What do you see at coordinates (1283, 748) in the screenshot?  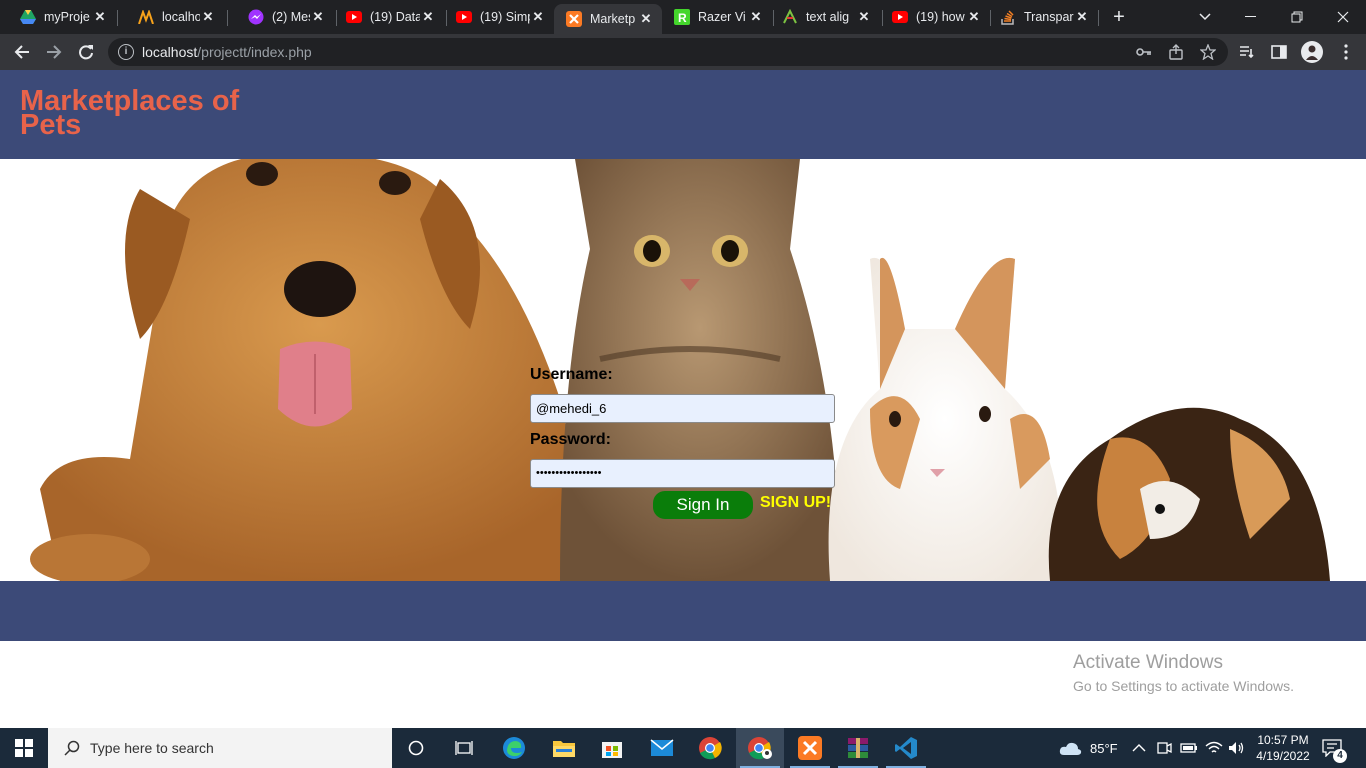 I see `clock: 10:57 PM 4/19/2022` at bounding box center [1283, 748].